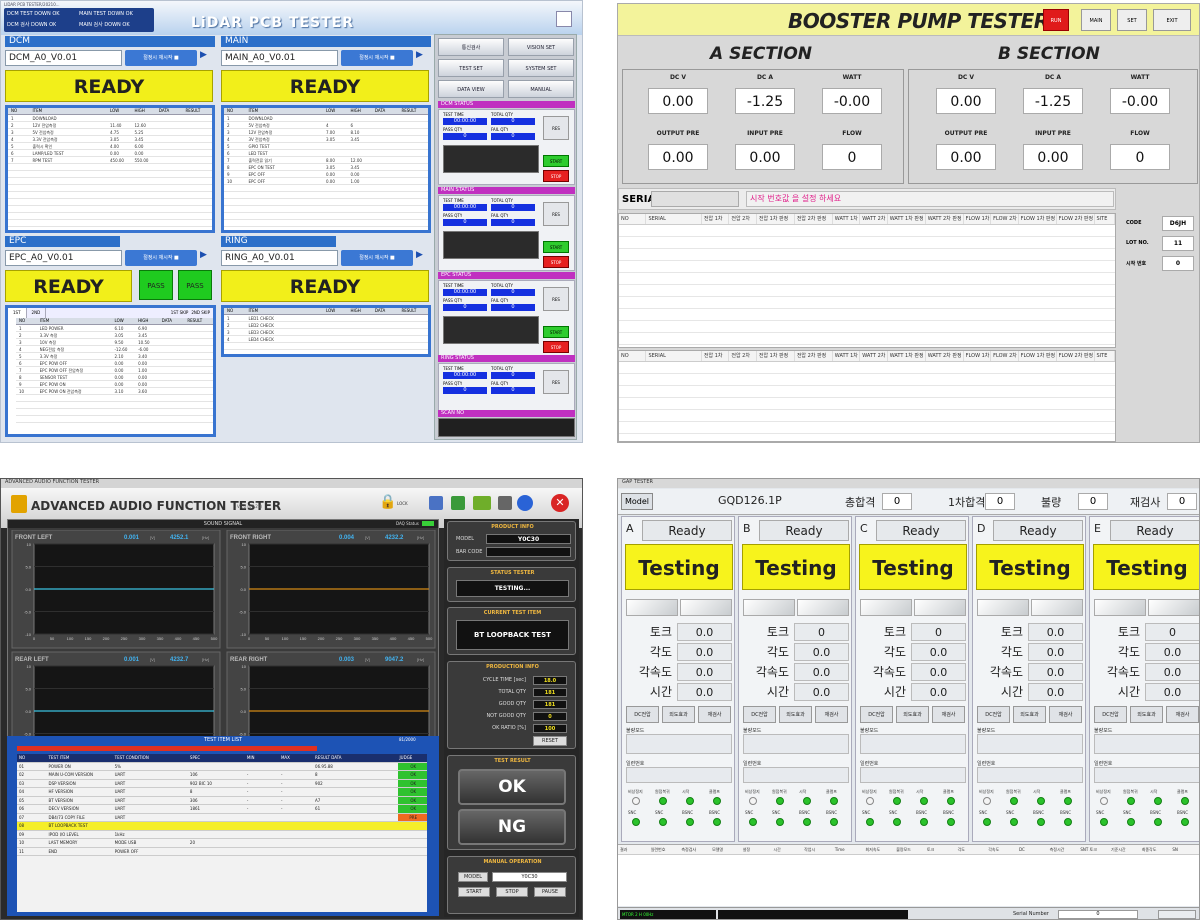 The width and height of the screenshot is (1200, 920). I want to click on total-qty-label: TOTAL QTY, so click(502, 200).